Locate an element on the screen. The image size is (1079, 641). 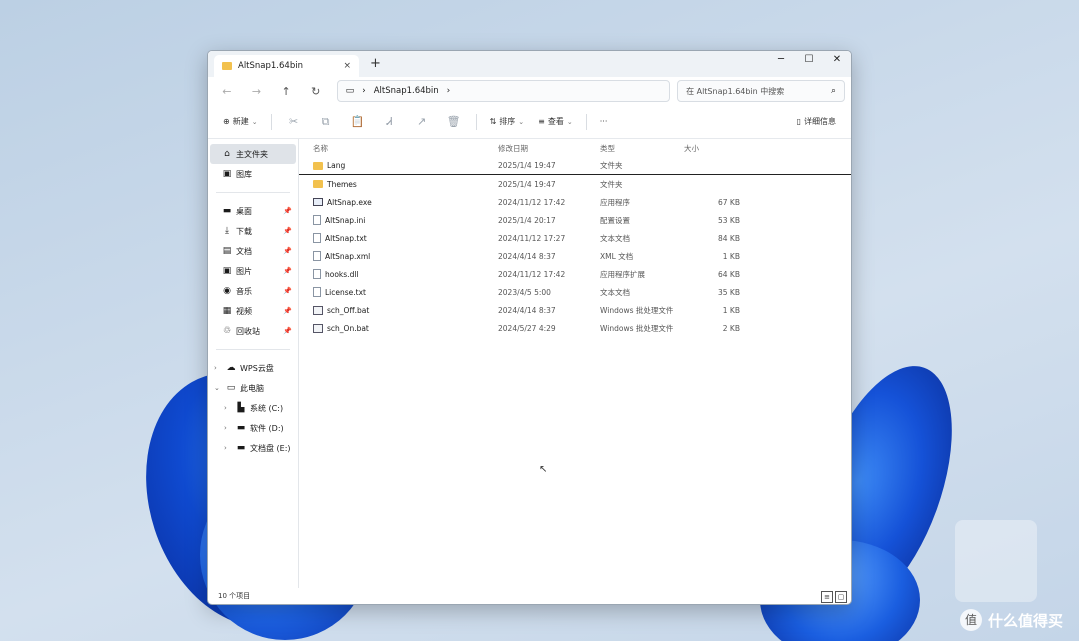
nav-item-drive-c: › ▙ 系统 (C:) is located at coordinates (253, 408).